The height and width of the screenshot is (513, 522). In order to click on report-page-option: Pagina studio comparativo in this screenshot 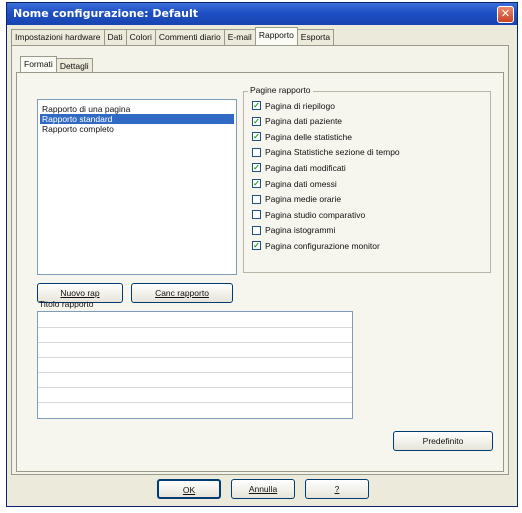, I will do `click(308, 214)`.